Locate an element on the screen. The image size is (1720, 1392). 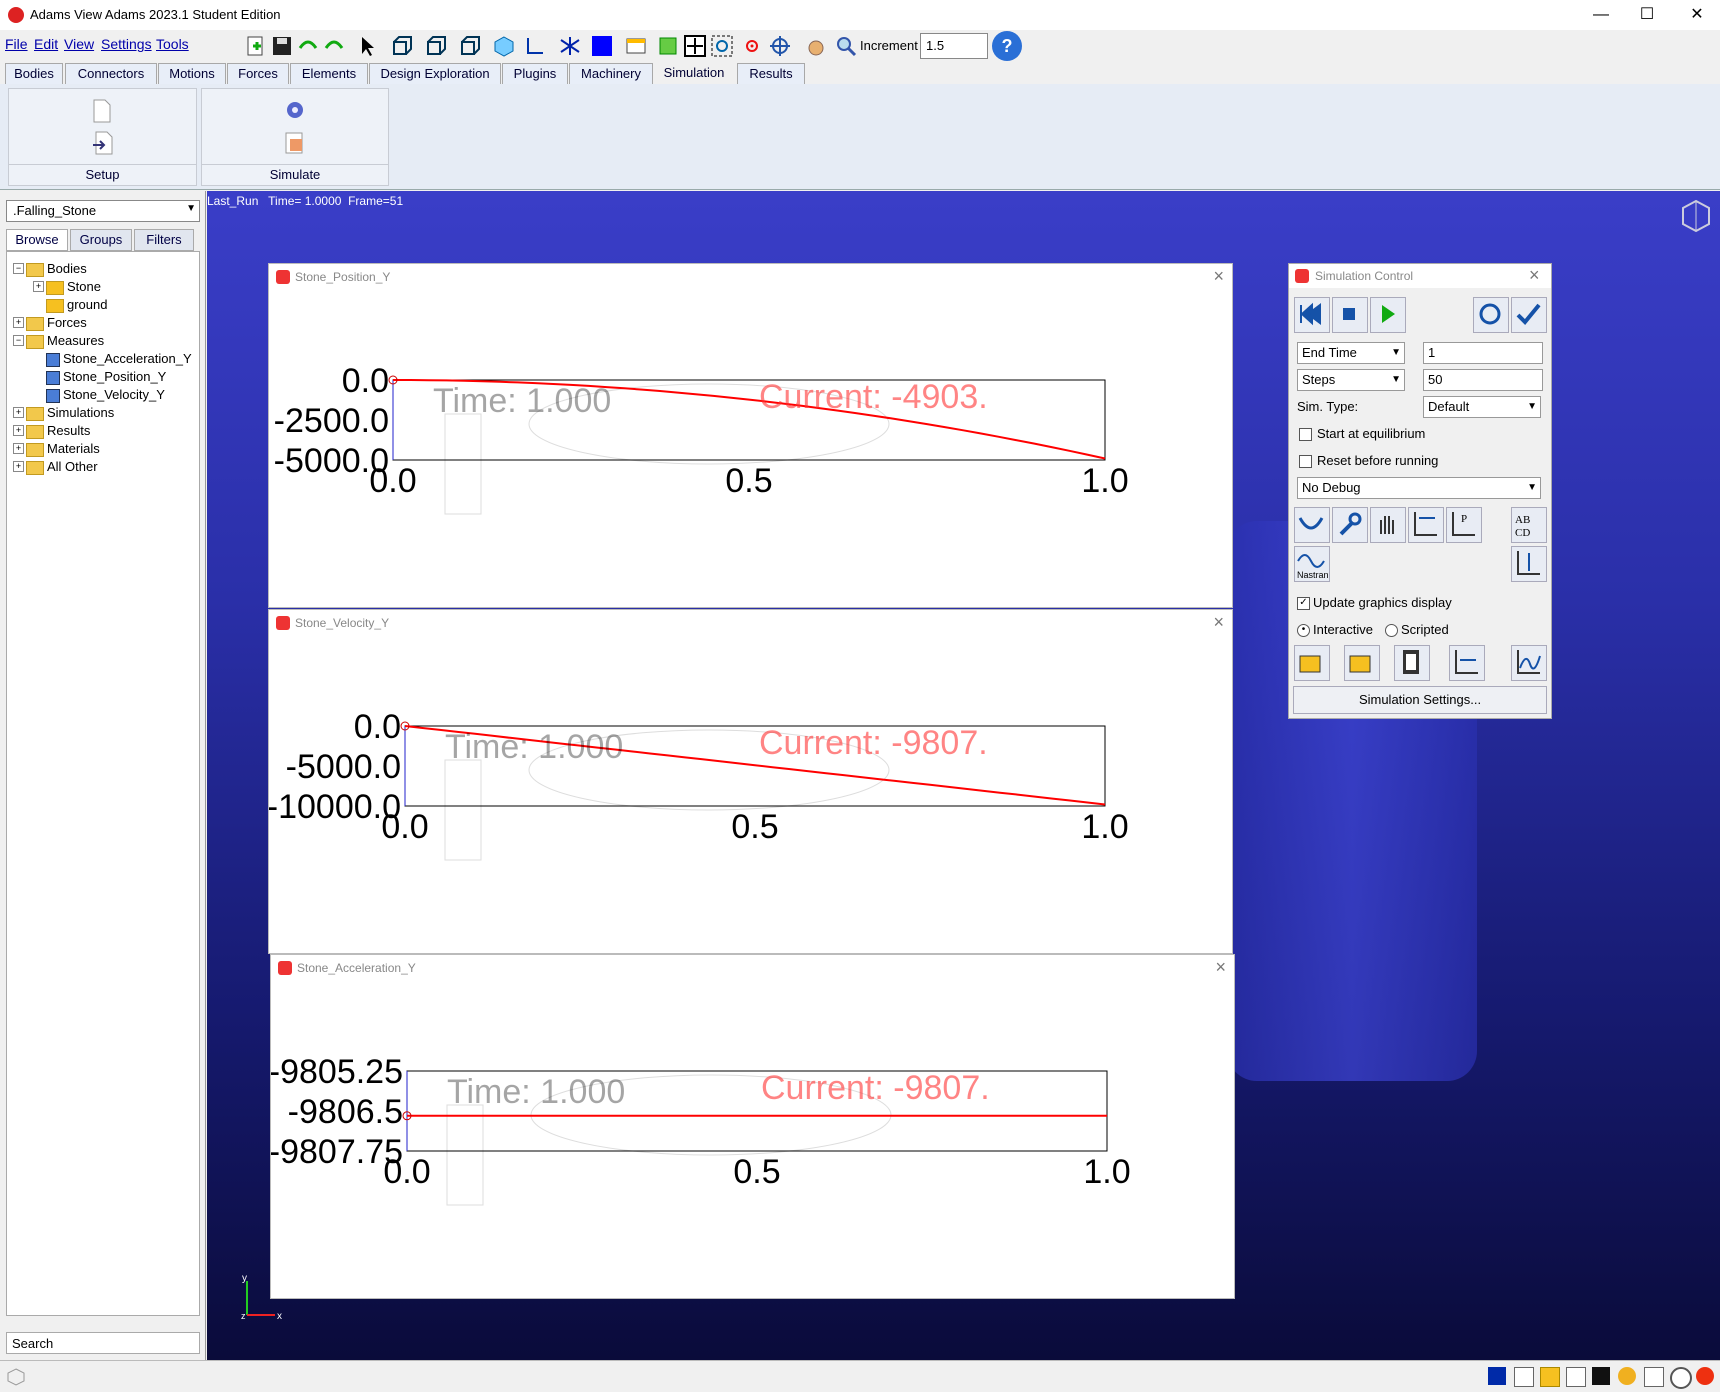
wrench-icon is located at coordinates (1350, 525).